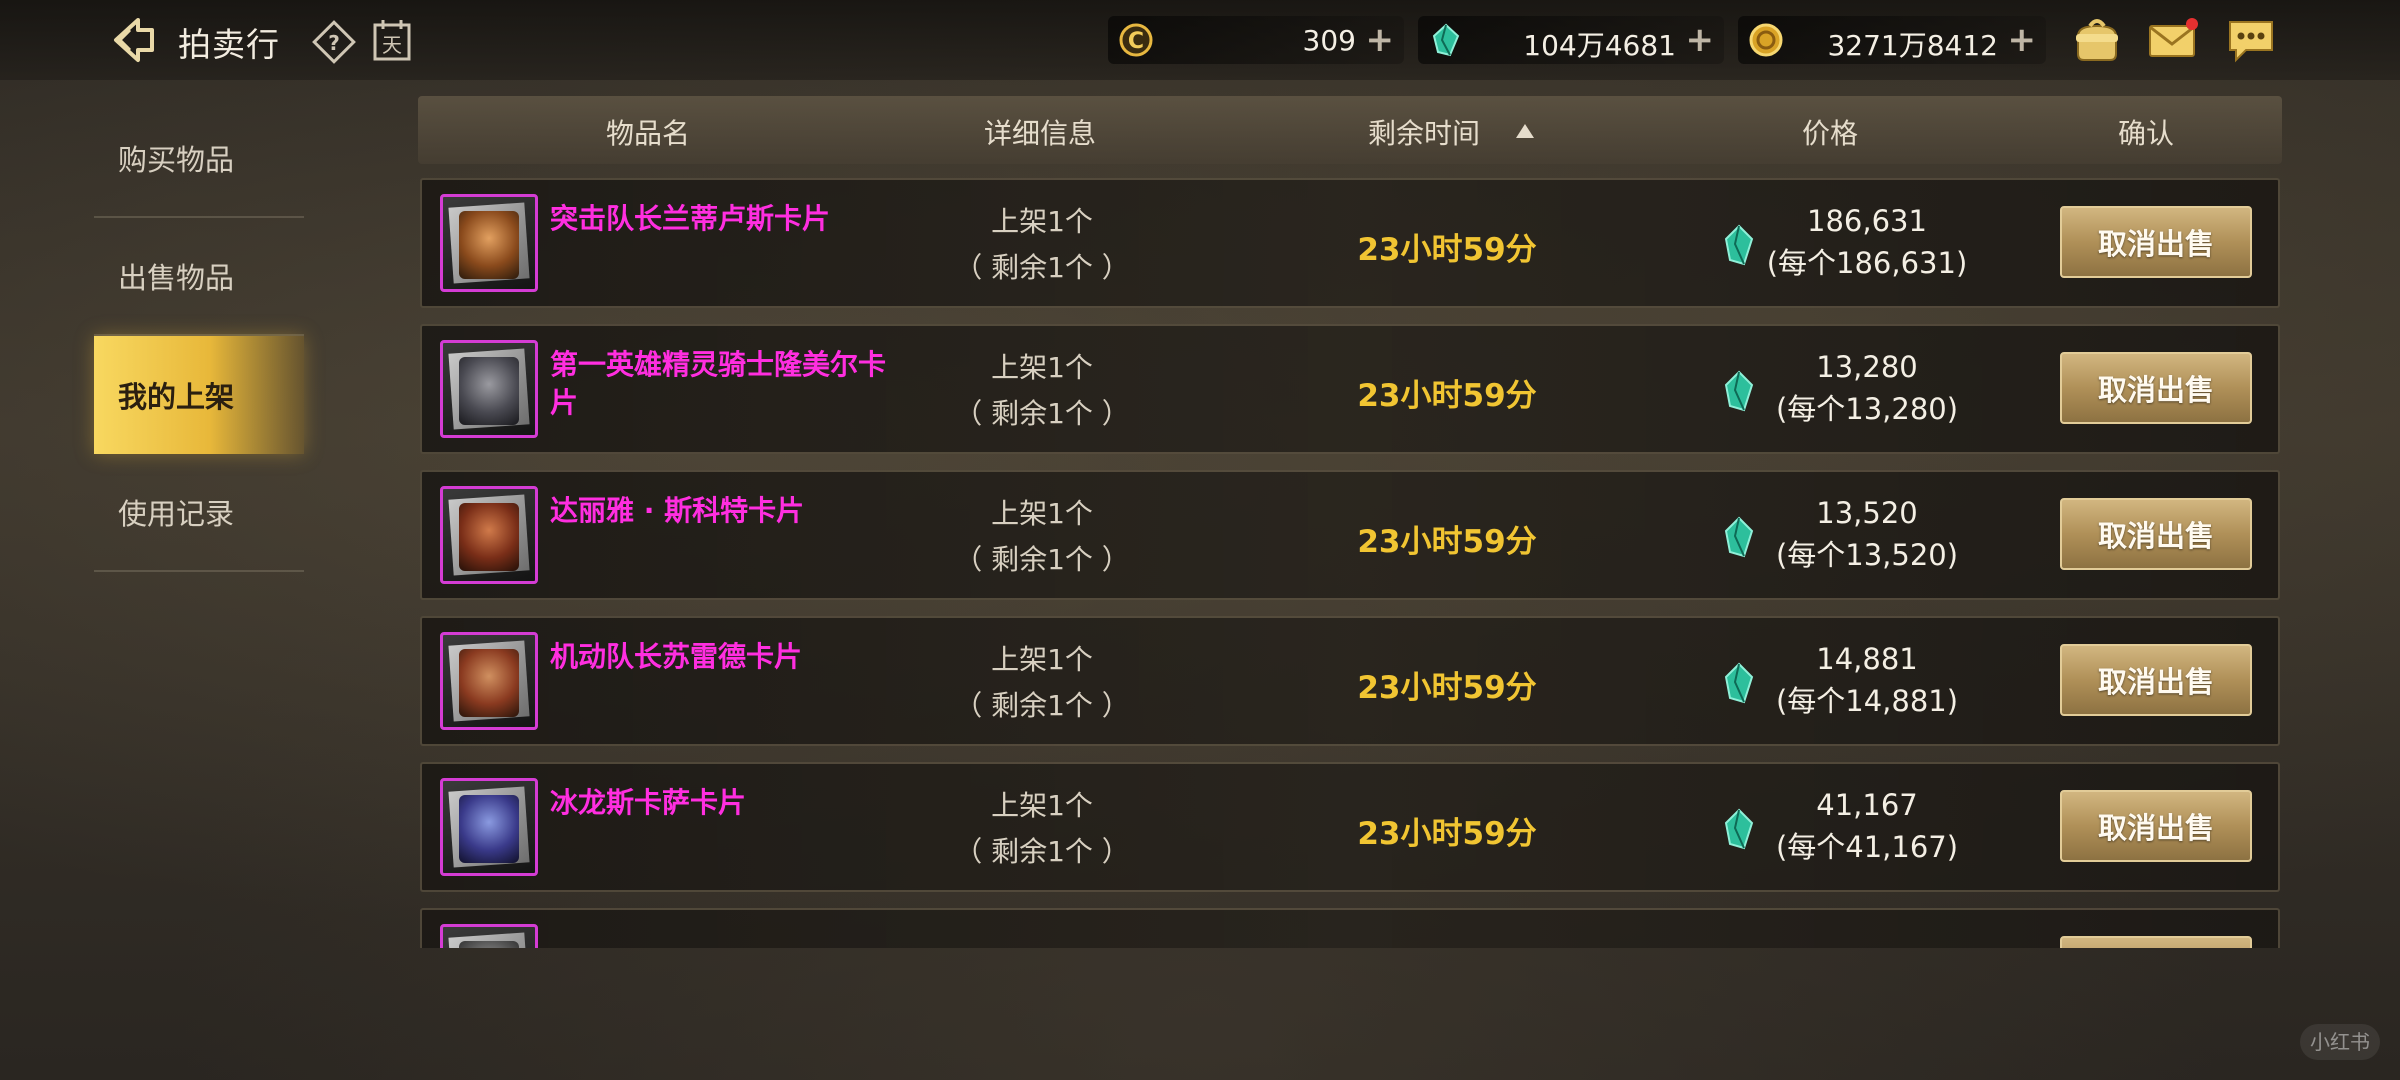  What do you see at coordinates (2156, 942) in the screenshot?
I see `cancel-sale-button` at bounding box center [2156, 942].